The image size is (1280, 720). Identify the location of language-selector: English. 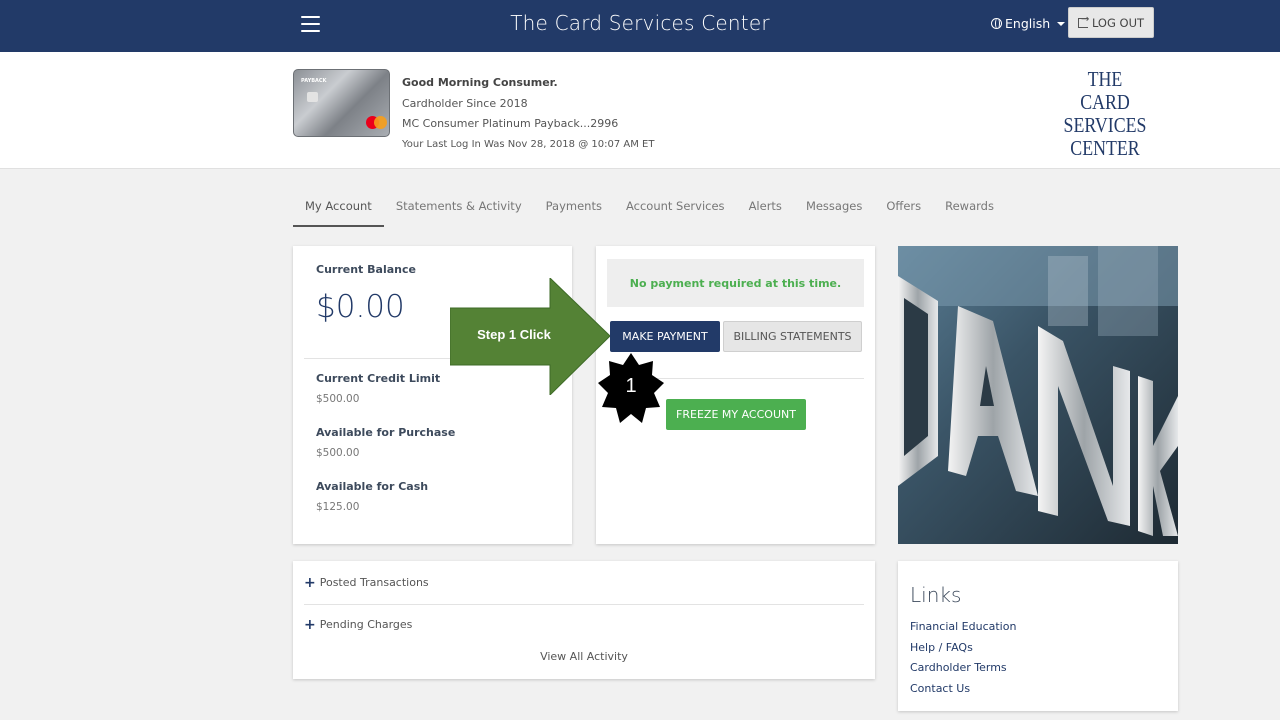
(1028, 23).